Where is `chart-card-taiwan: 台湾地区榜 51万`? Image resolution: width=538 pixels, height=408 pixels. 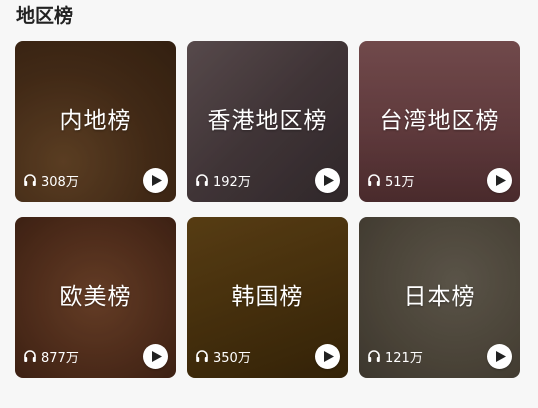
chart-card-taiwan: 台湾地区榜 51万 is located at coordinates (439, 121).